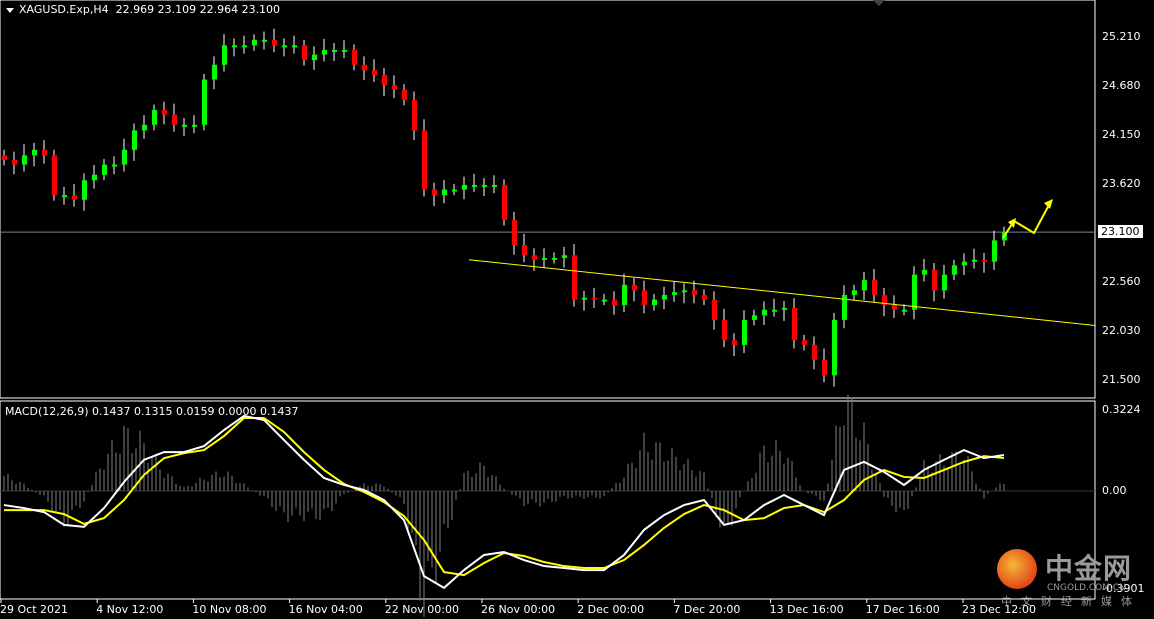  I want to click on support-trendline, so click(782, 292).